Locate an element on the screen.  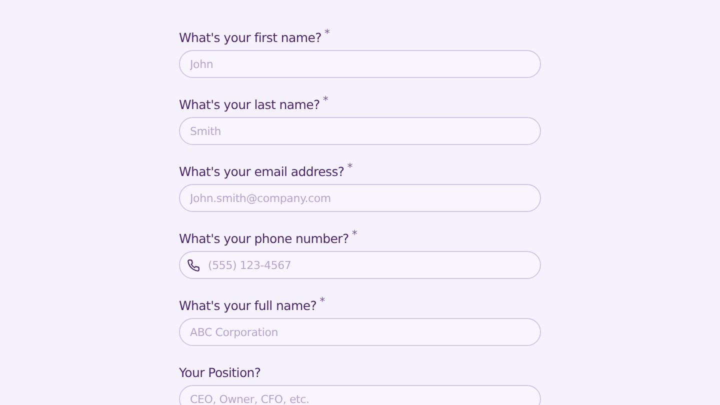
field-label: What's your last name? is located at coordinates (249, 105).